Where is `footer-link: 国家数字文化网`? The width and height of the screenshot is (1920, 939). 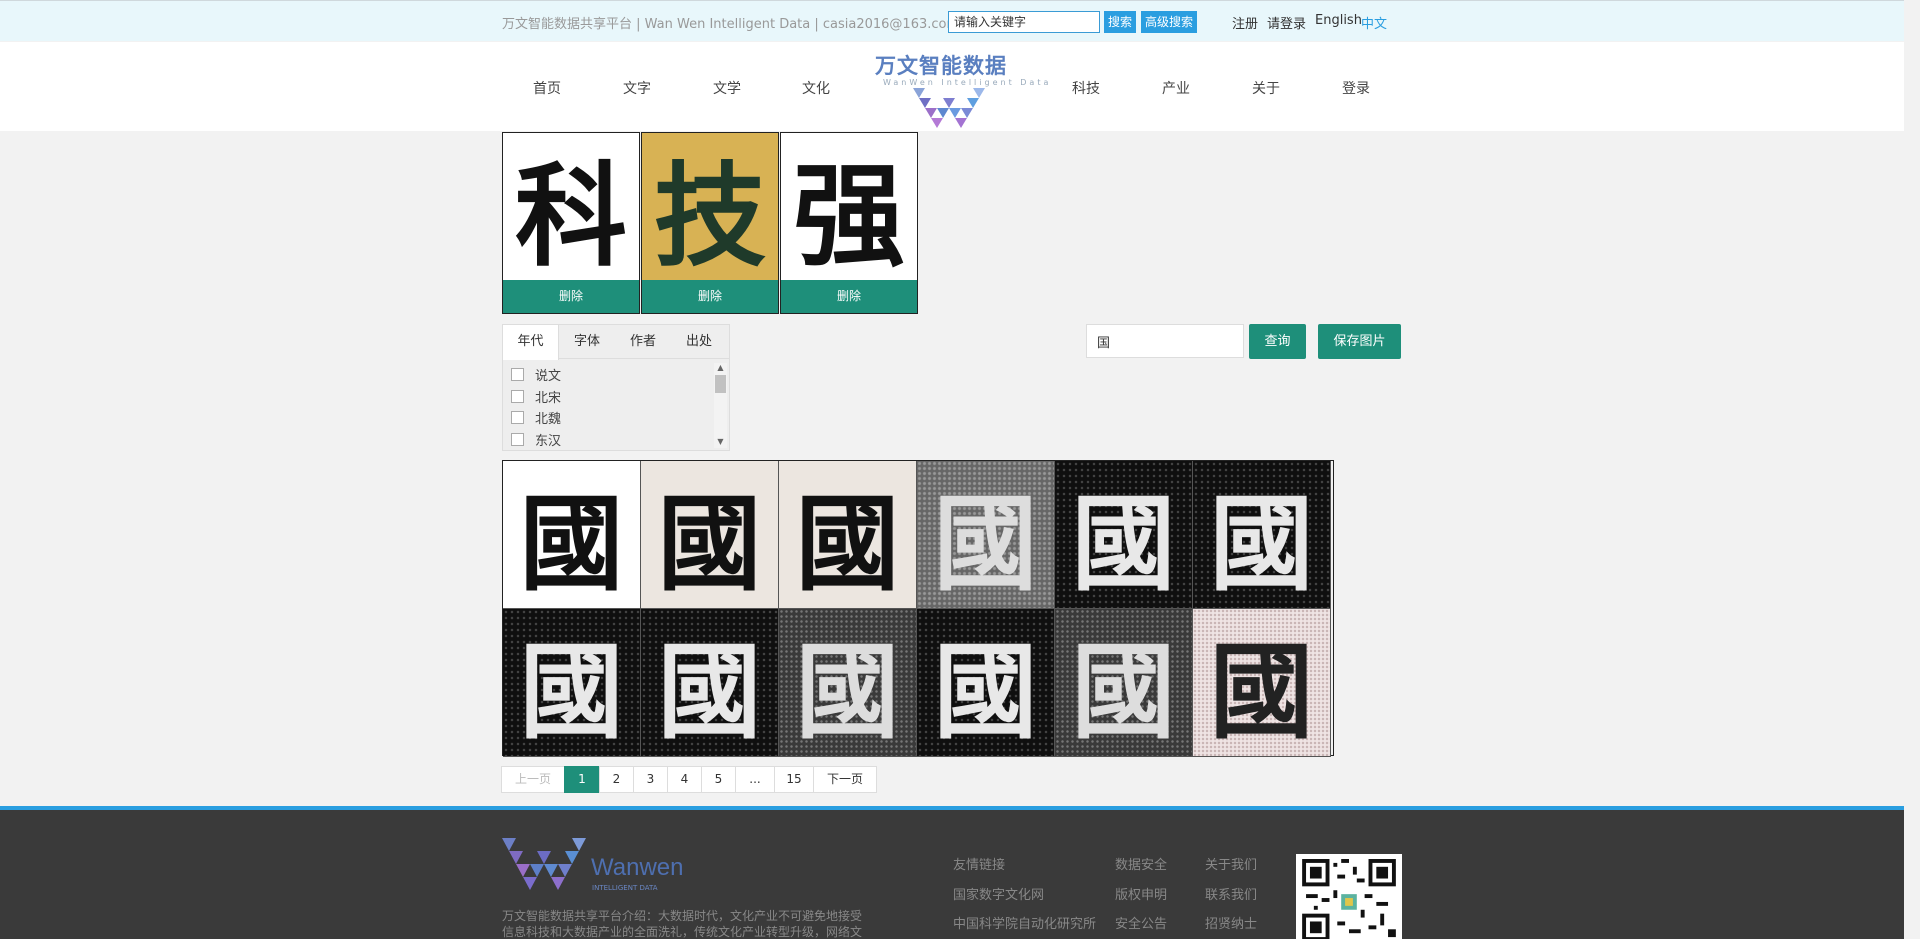
footer-link: 国家数字文化网 is located at coordinates (998, 893).